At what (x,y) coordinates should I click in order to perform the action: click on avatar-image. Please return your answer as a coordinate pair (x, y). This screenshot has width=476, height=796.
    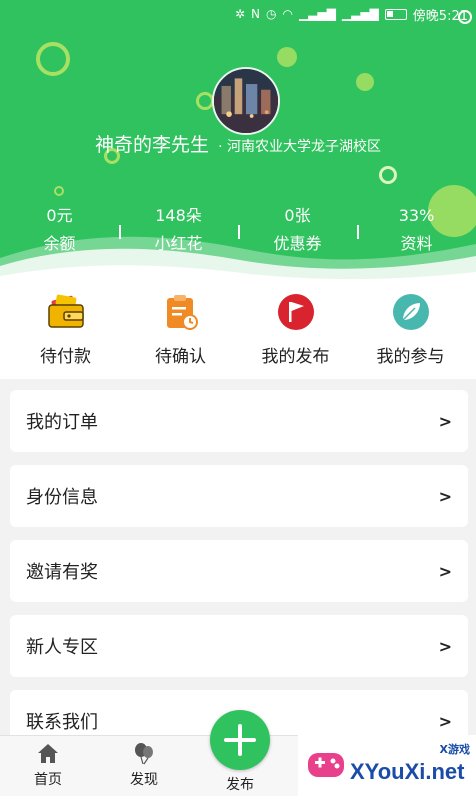
    Looking at the image, I should click on (246, 101).